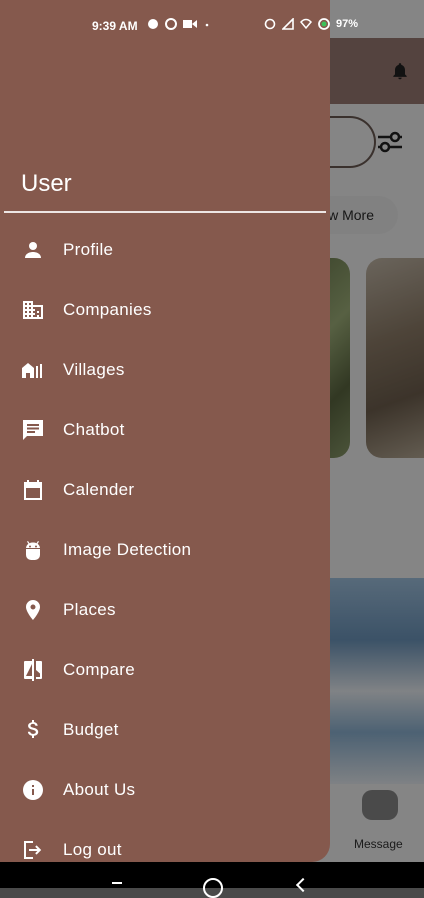 This screenshot has width=424, height=898. I want to click on status-bar: 9:39 AM 97%, so click(212, 25).